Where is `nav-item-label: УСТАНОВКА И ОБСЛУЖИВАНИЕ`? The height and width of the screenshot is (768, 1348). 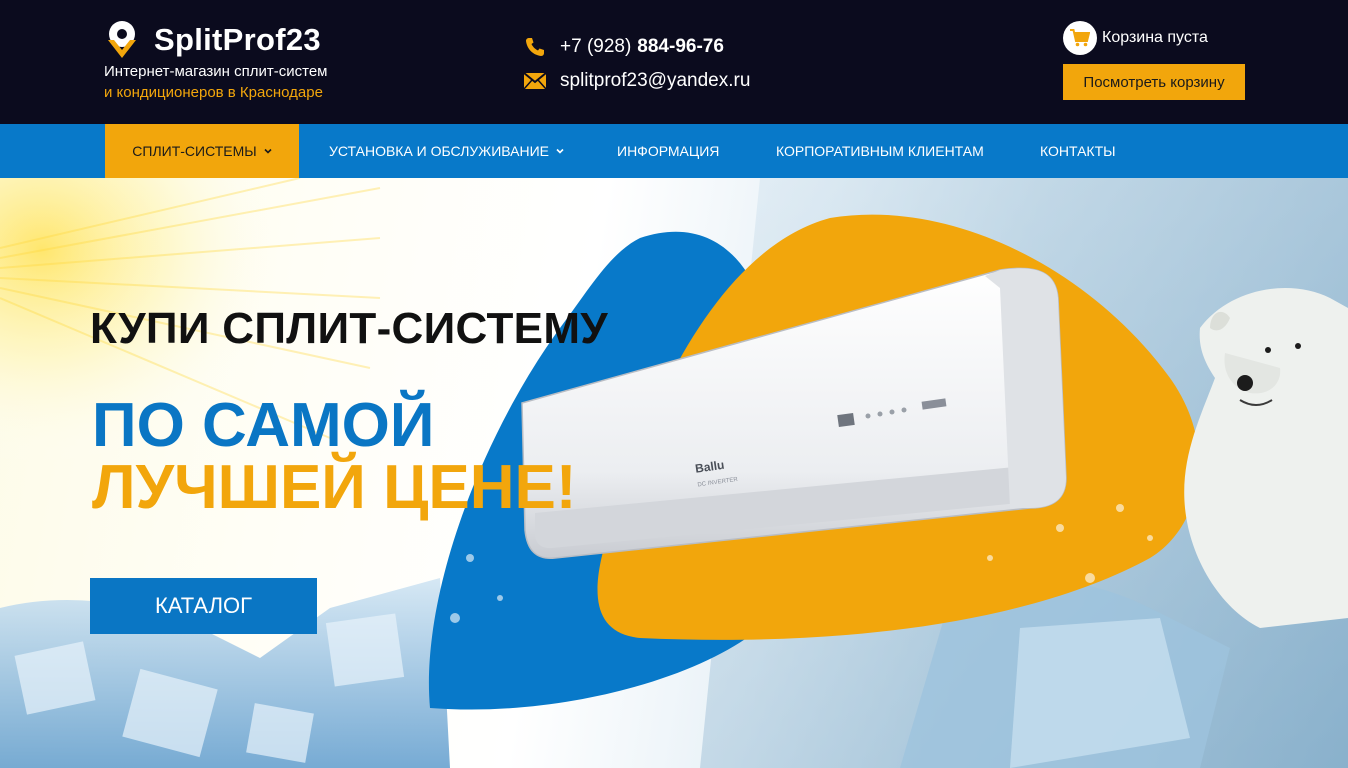 nav-item-label: УСТАНОВКА И ОБСЛУЖИВАНИЕ is located at coordinates (439, 151).